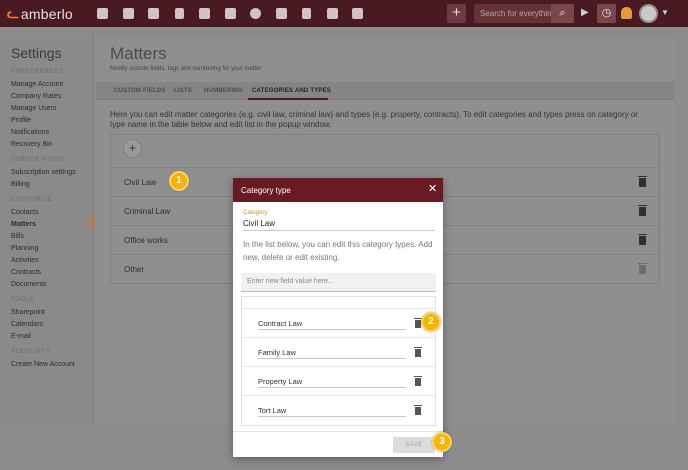  I want to click on dialog-title: Category type, so click(266, 190).